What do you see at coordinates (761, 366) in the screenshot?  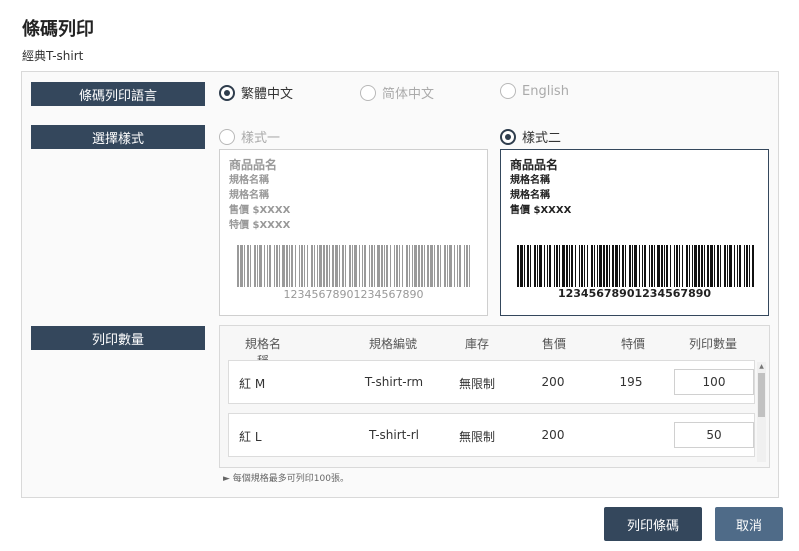 I see `scroll-up-icon: ▲` at bounding box center [761, 366].